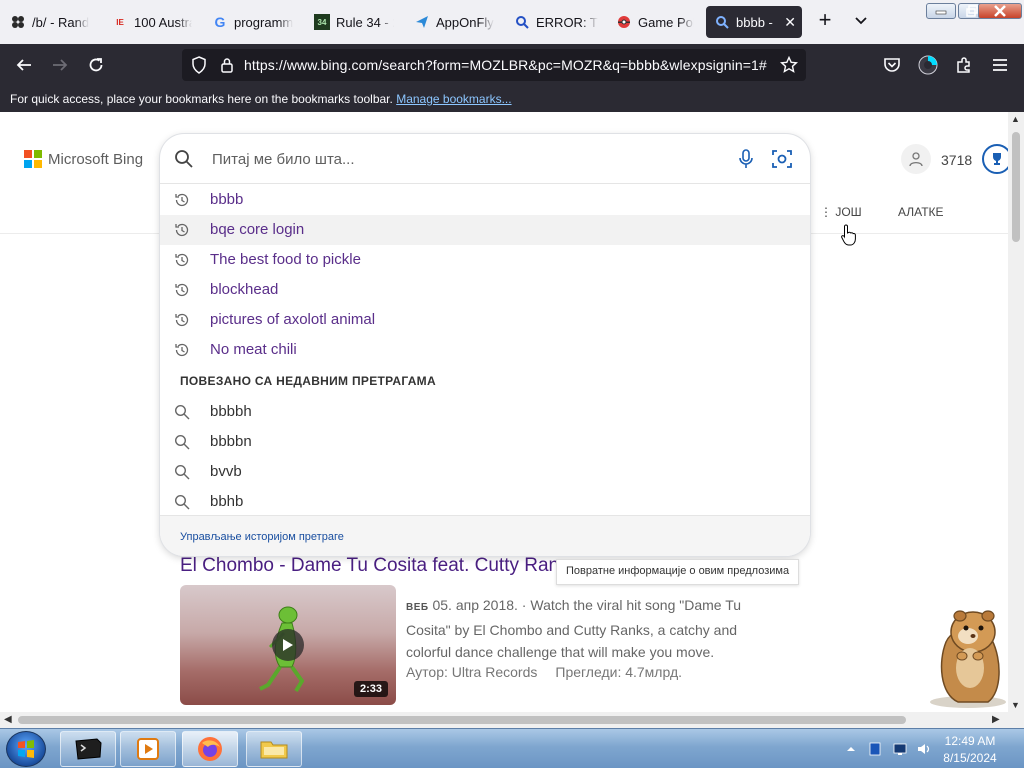 This screenshot has height=768, width=1024. Describe the element at coordinates (1015, 705) in the screenshot. I see `scroll-down-arrow-icon: ▼` at that location.